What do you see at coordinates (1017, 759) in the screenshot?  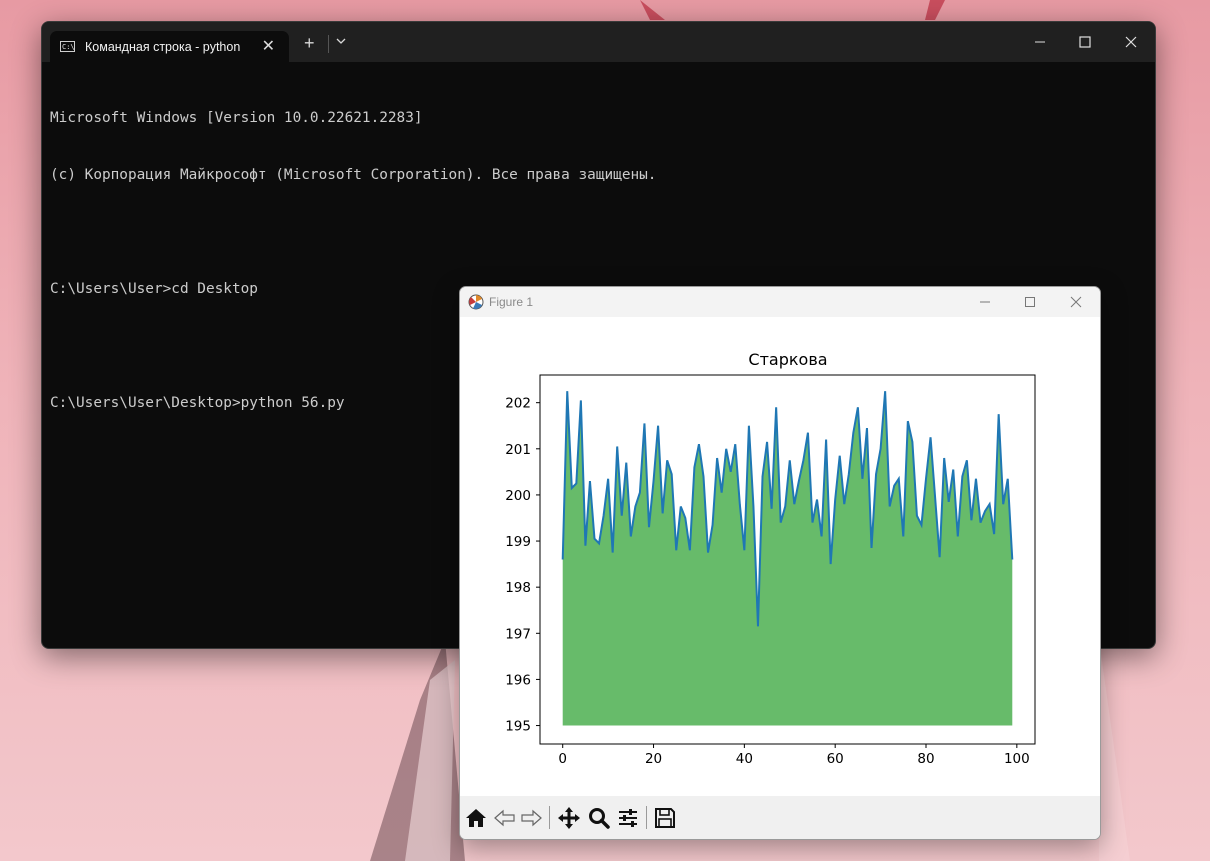 I see `x-tick-label: 100` at bounding box center [1017, 759].